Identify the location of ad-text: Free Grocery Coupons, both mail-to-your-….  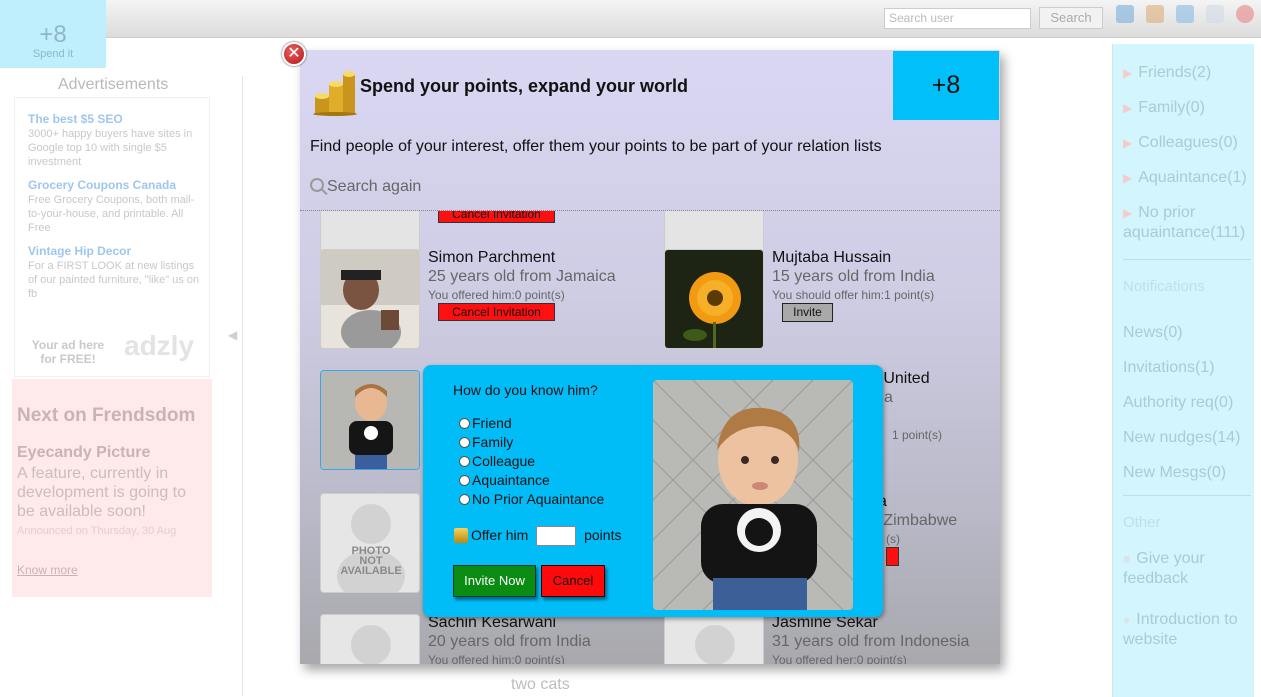
(111, 214).